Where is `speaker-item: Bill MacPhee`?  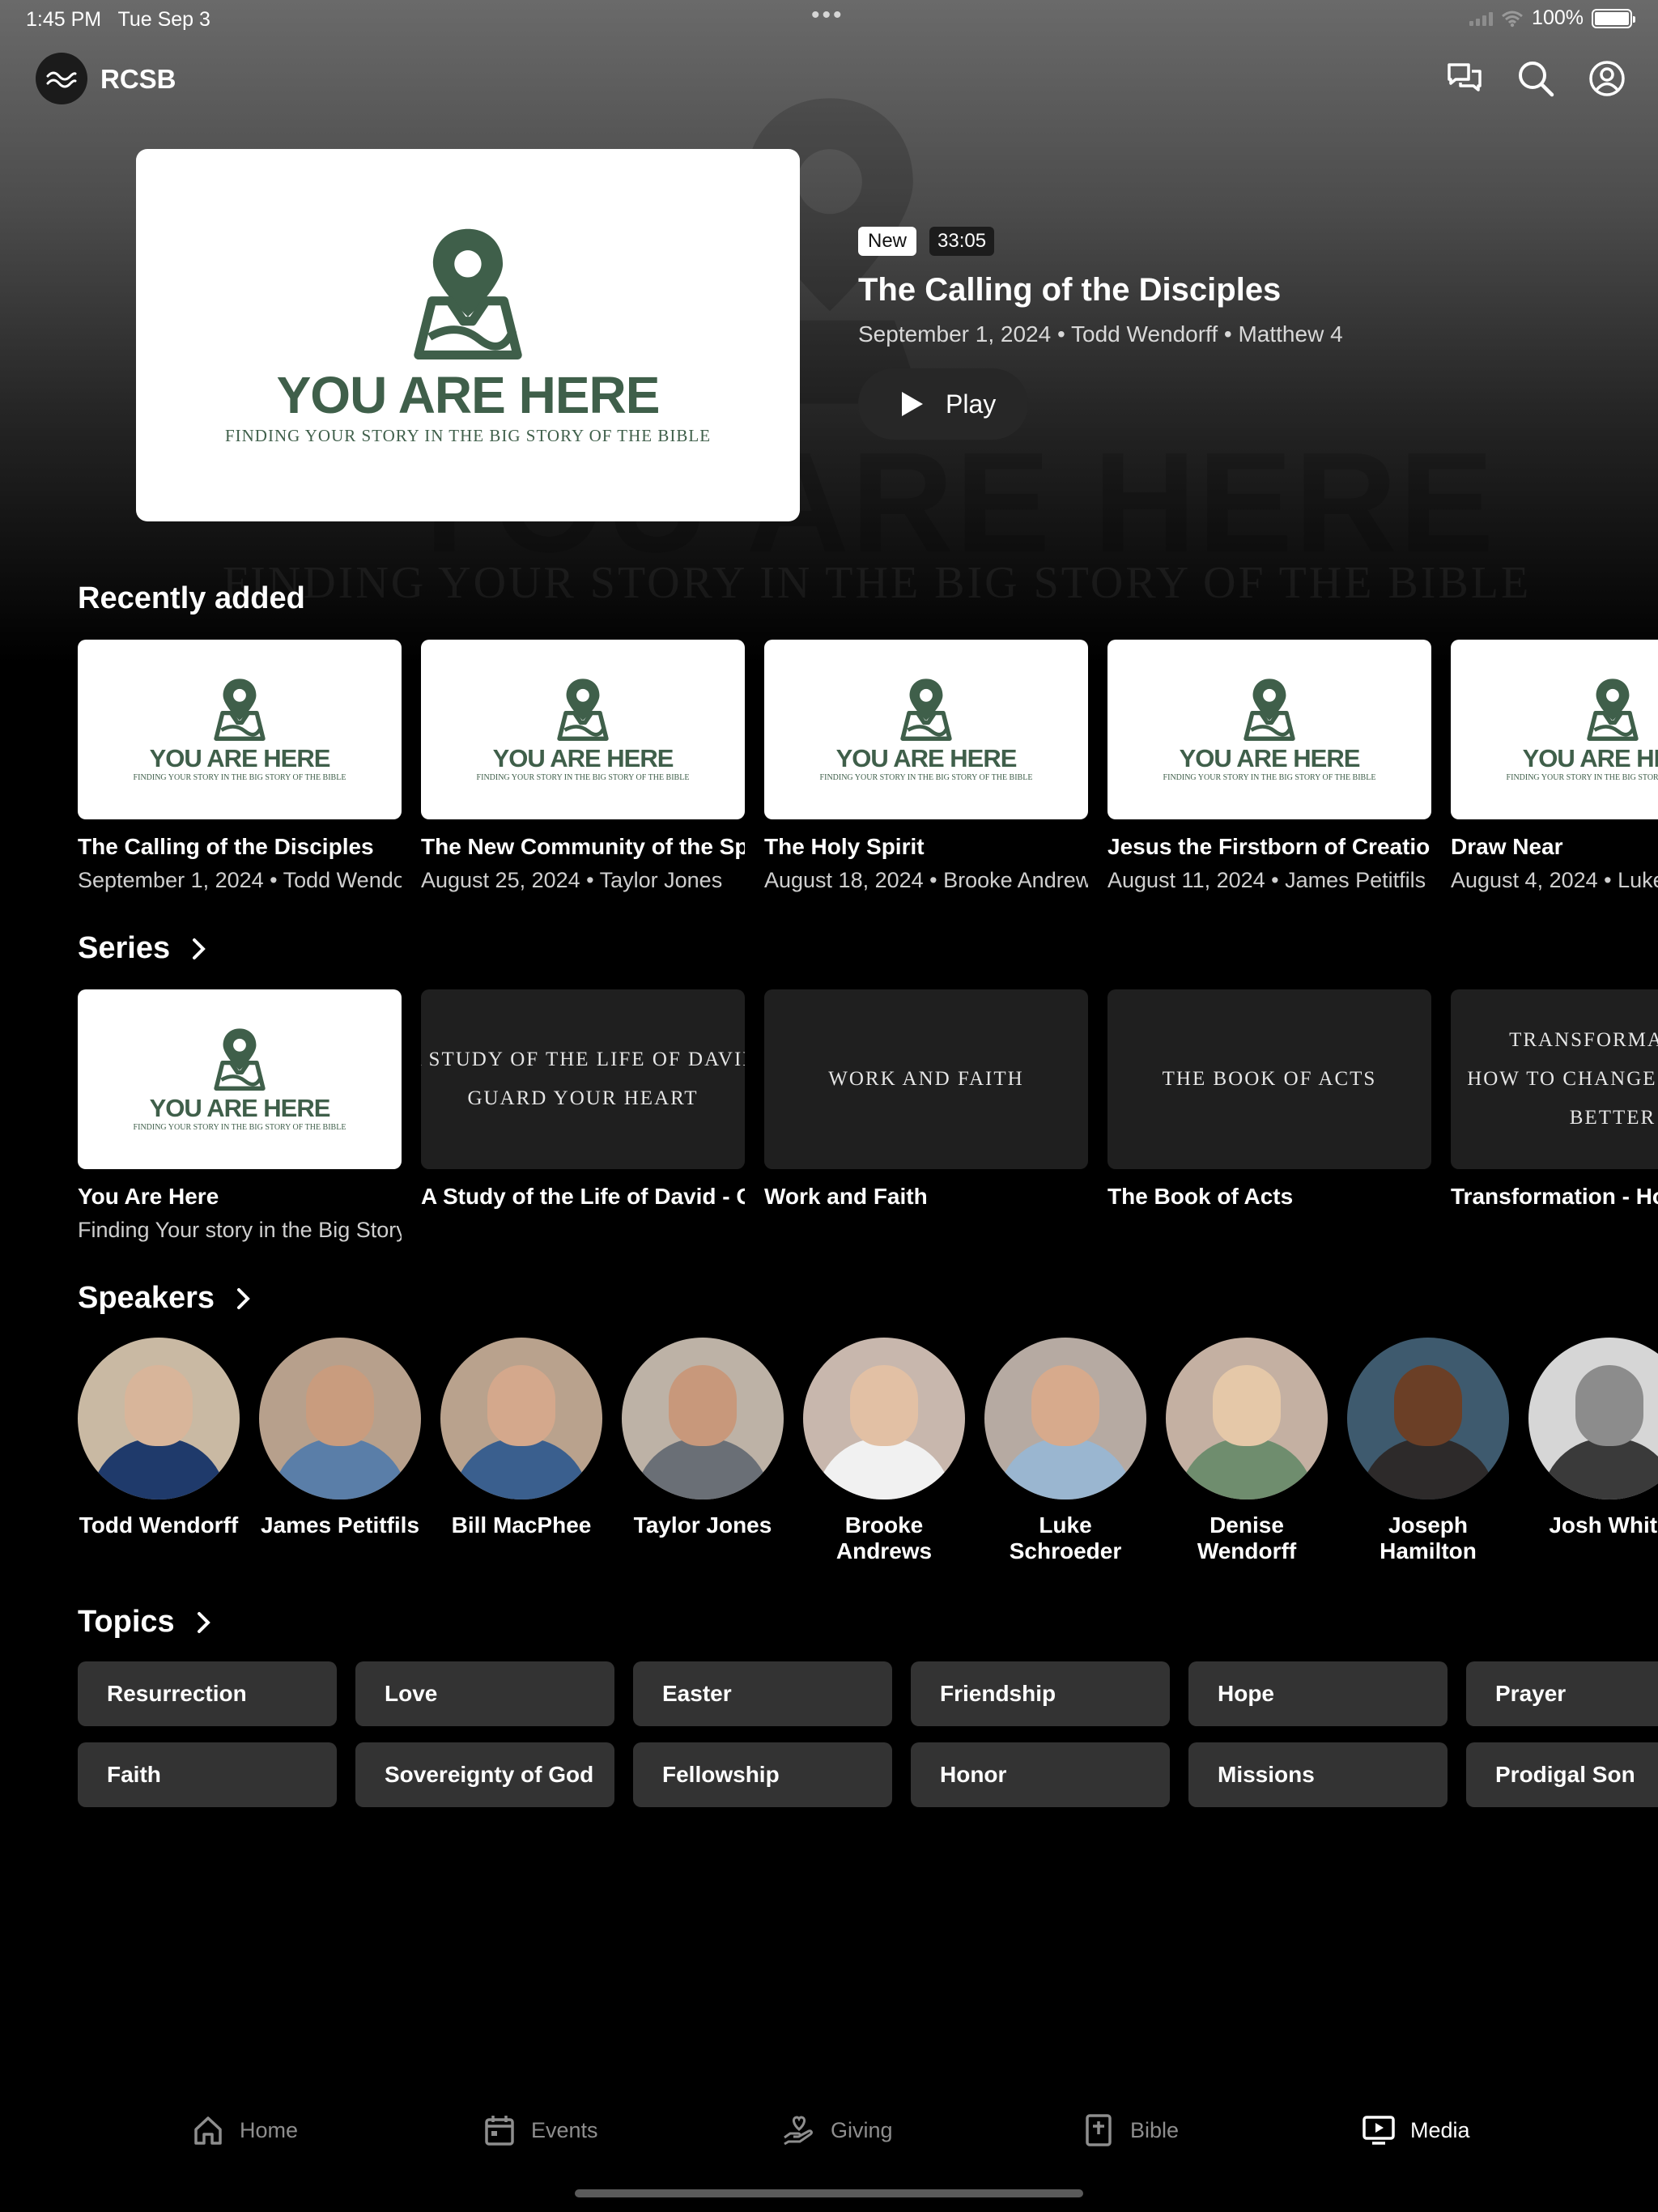
speaker-item: Bill MacPhee is located at coordinates (521, 1438).